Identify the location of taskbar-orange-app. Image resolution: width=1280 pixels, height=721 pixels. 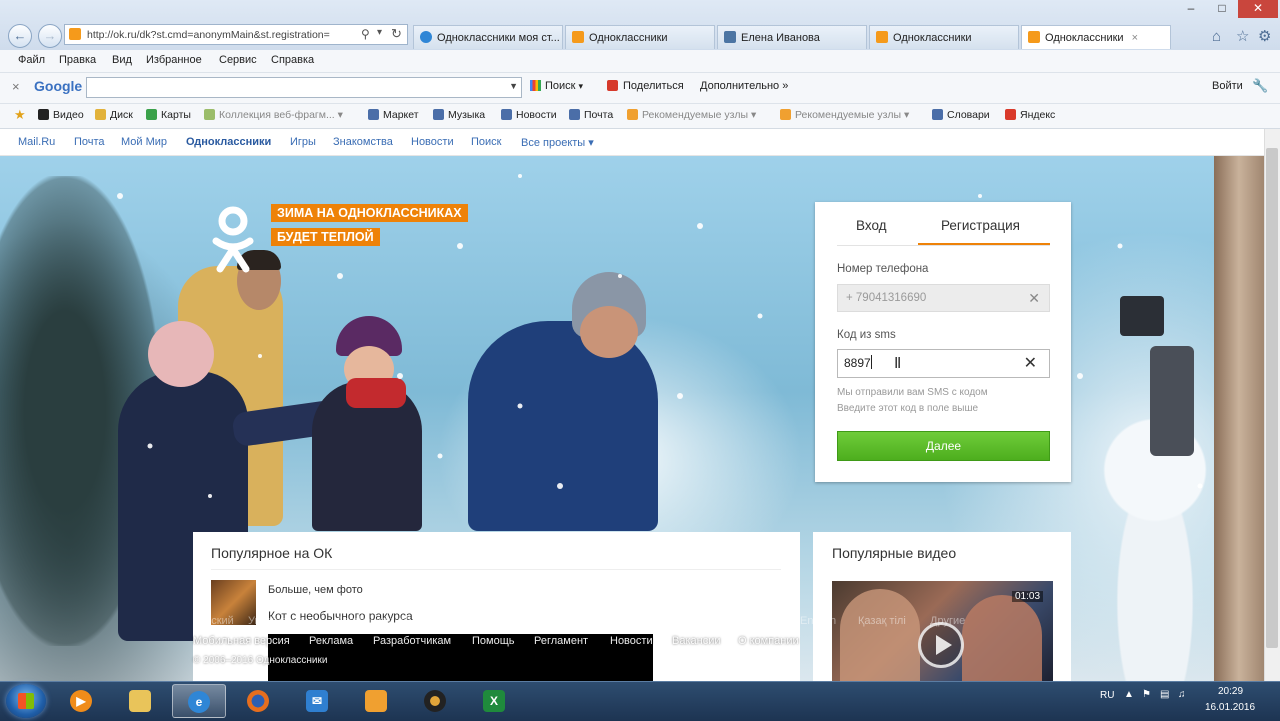
(376, 701).